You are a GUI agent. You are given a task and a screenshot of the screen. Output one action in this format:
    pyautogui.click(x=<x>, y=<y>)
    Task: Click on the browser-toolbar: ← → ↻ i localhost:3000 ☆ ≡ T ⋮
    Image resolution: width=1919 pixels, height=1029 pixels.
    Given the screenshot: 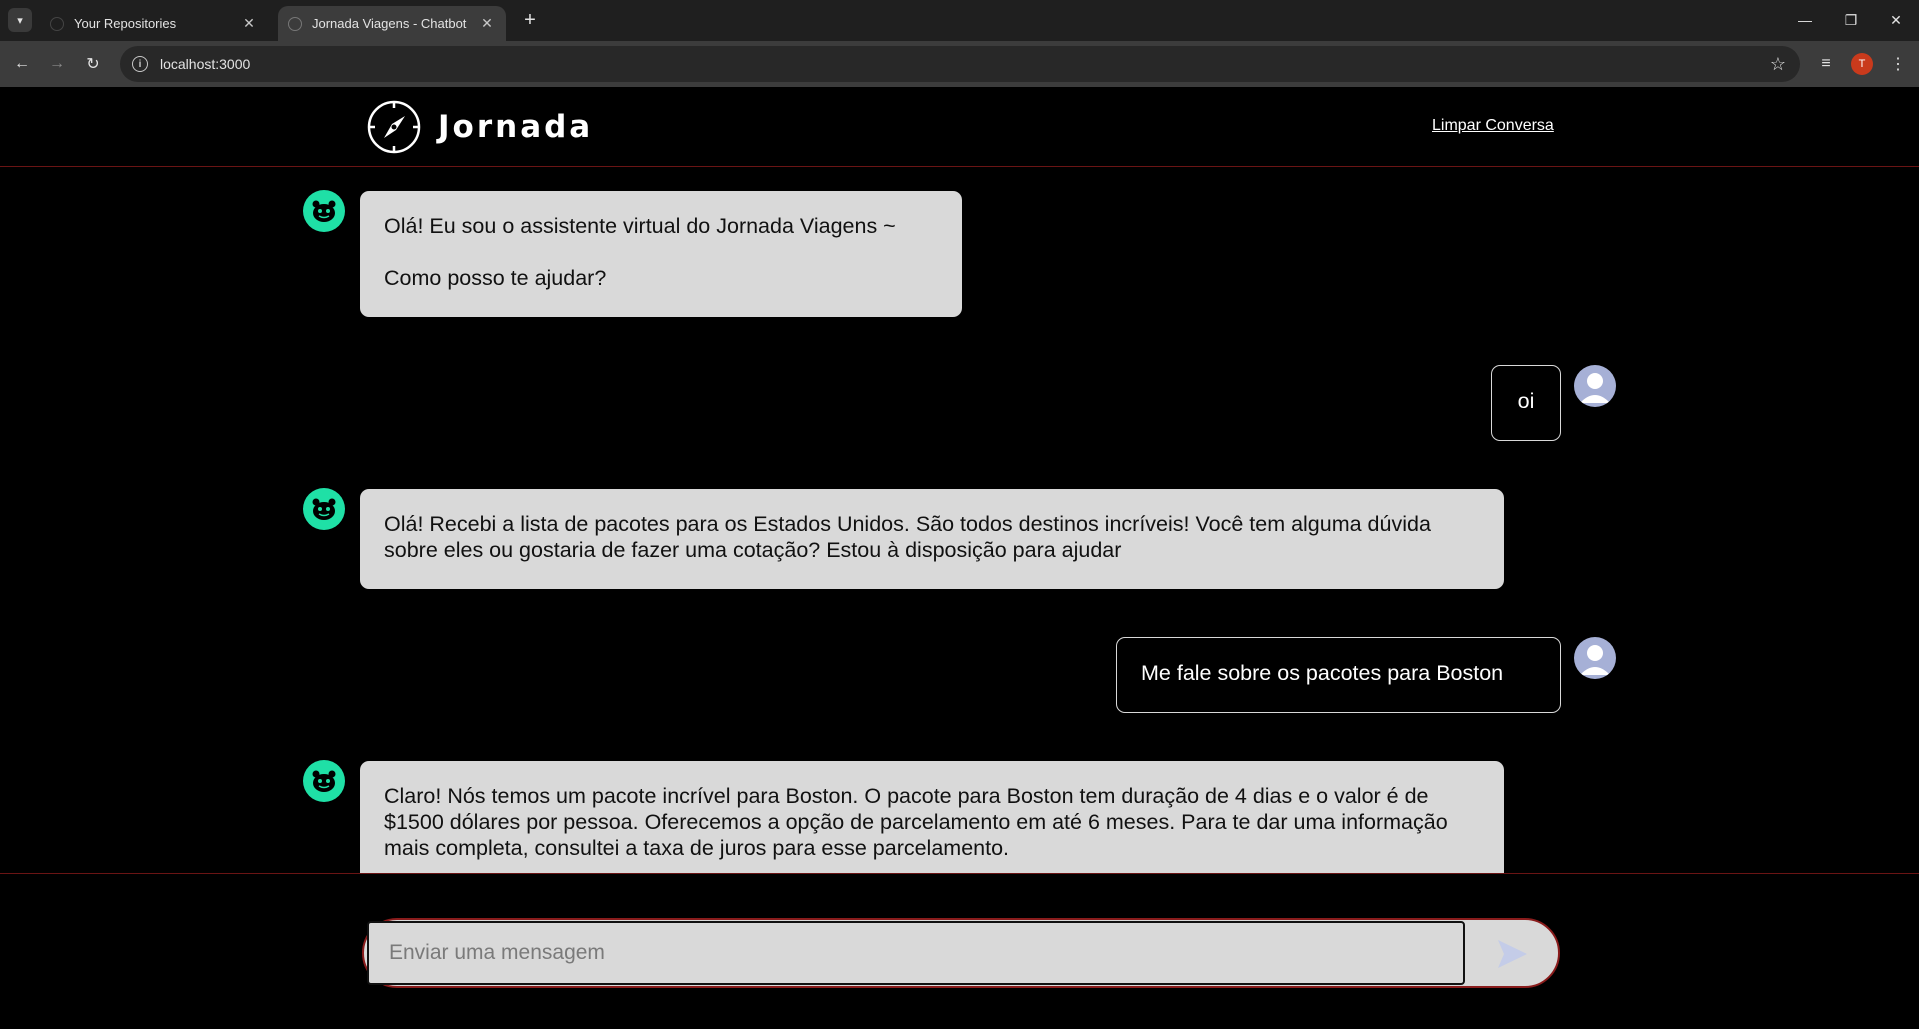 What is the action you would take?
    pyautogui.click(x=959, y=64)
    